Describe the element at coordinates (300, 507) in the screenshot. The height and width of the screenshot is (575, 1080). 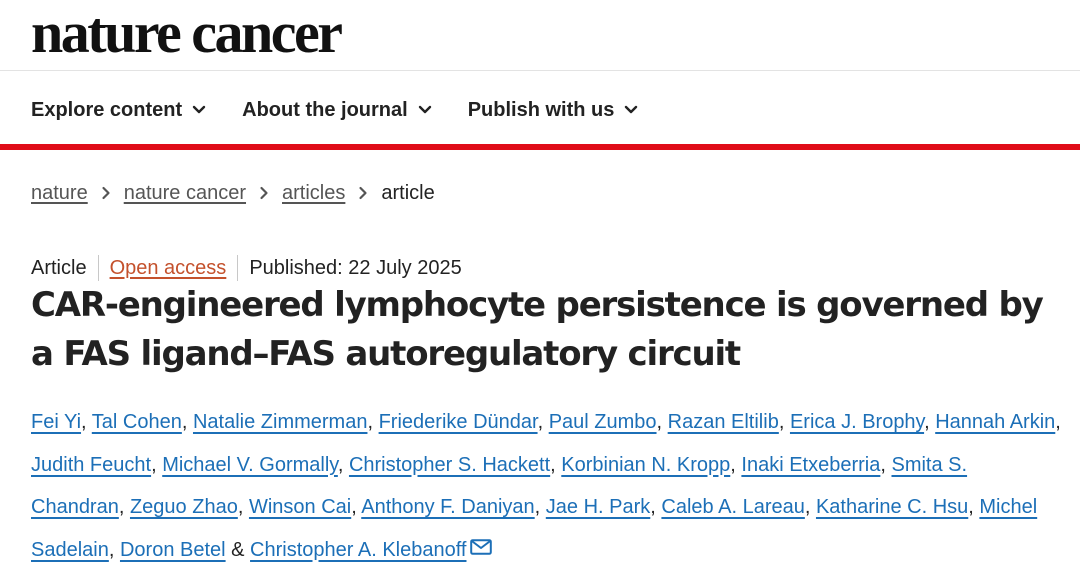
I see `author-link: Winson Cai` at that location.